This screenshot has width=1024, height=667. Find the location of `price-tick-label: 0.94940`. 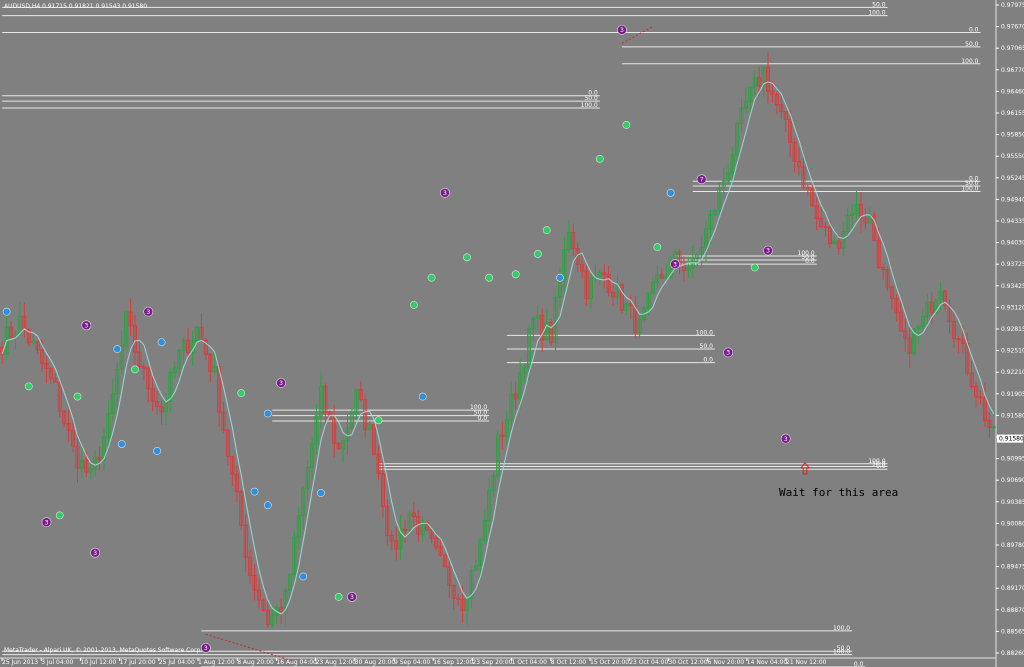

price-tick-label: 0.94940 is located at coordinates (1012, 199).